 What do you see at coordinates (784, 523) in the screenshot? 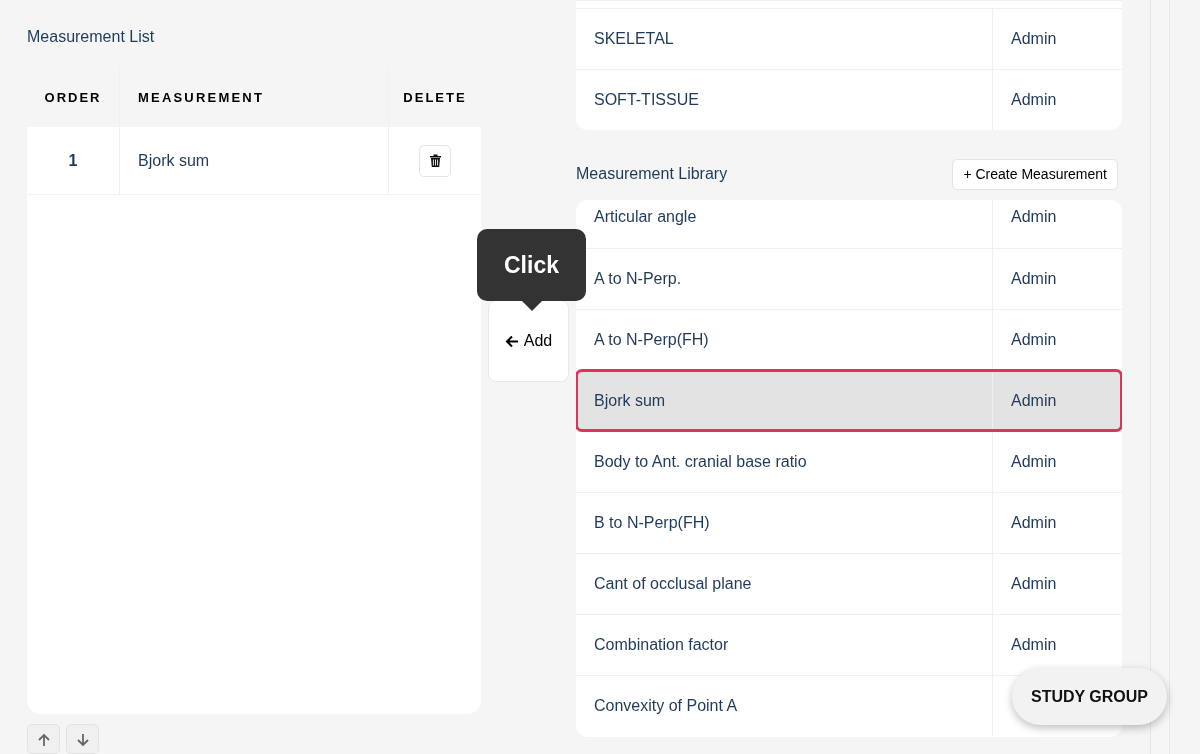
I see `measurement-name-cell: B to N-Perp(FH)` at bounding box center [784, 523].